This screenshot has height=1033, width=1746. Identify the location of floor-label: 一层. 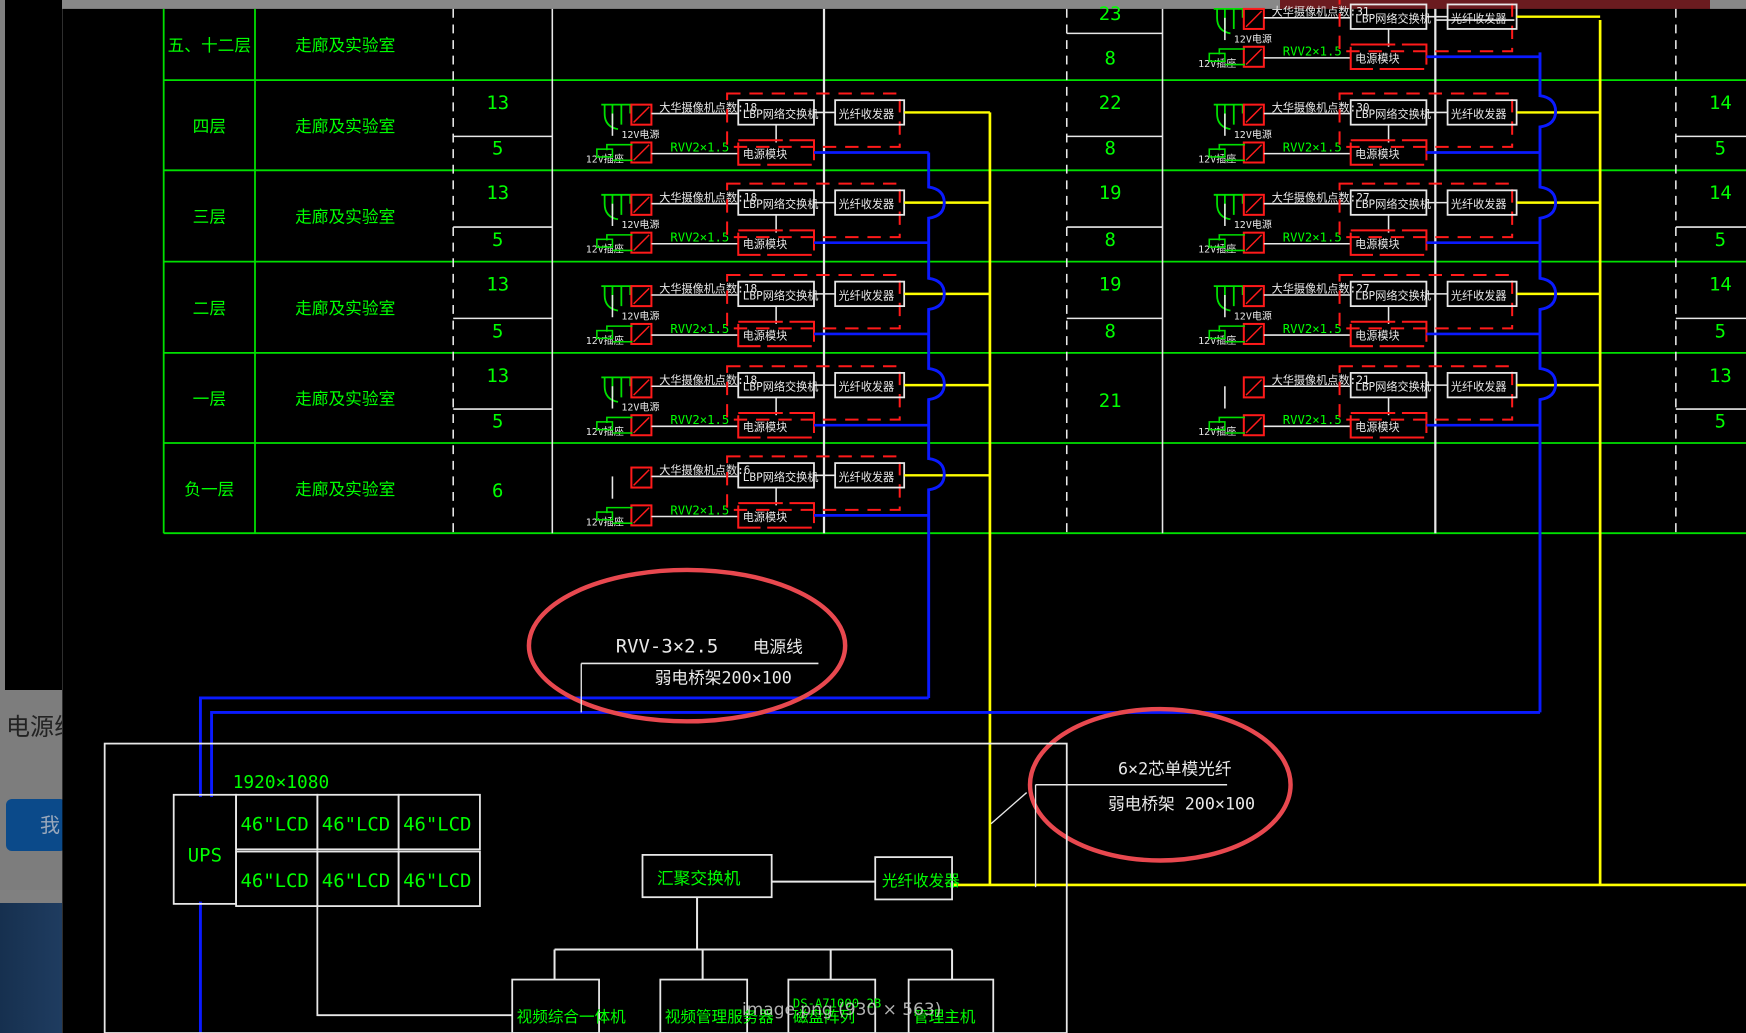
(209, 399).